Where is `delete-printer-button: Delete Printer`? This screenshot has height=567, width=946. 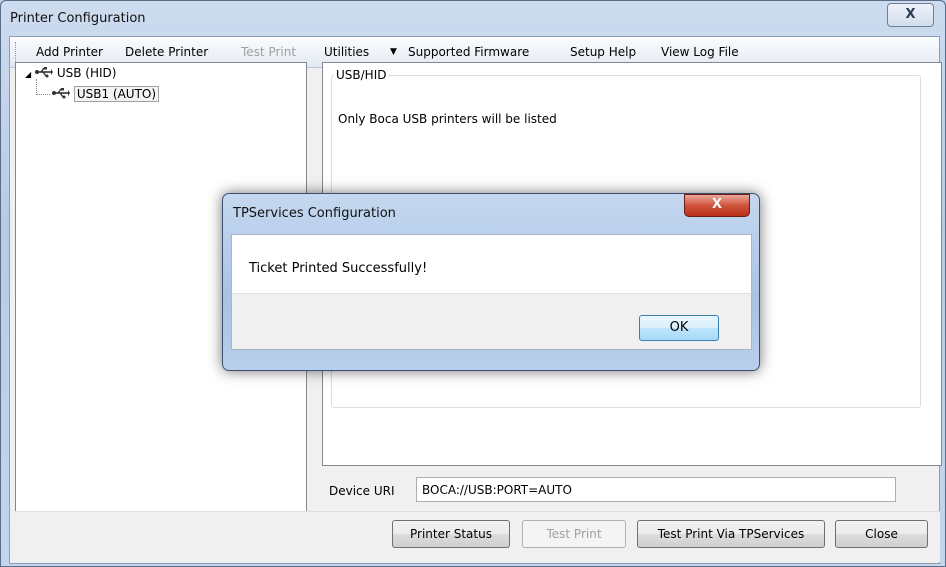
delete-printer-button: Delete Printer is located at coordinates (166, 52).